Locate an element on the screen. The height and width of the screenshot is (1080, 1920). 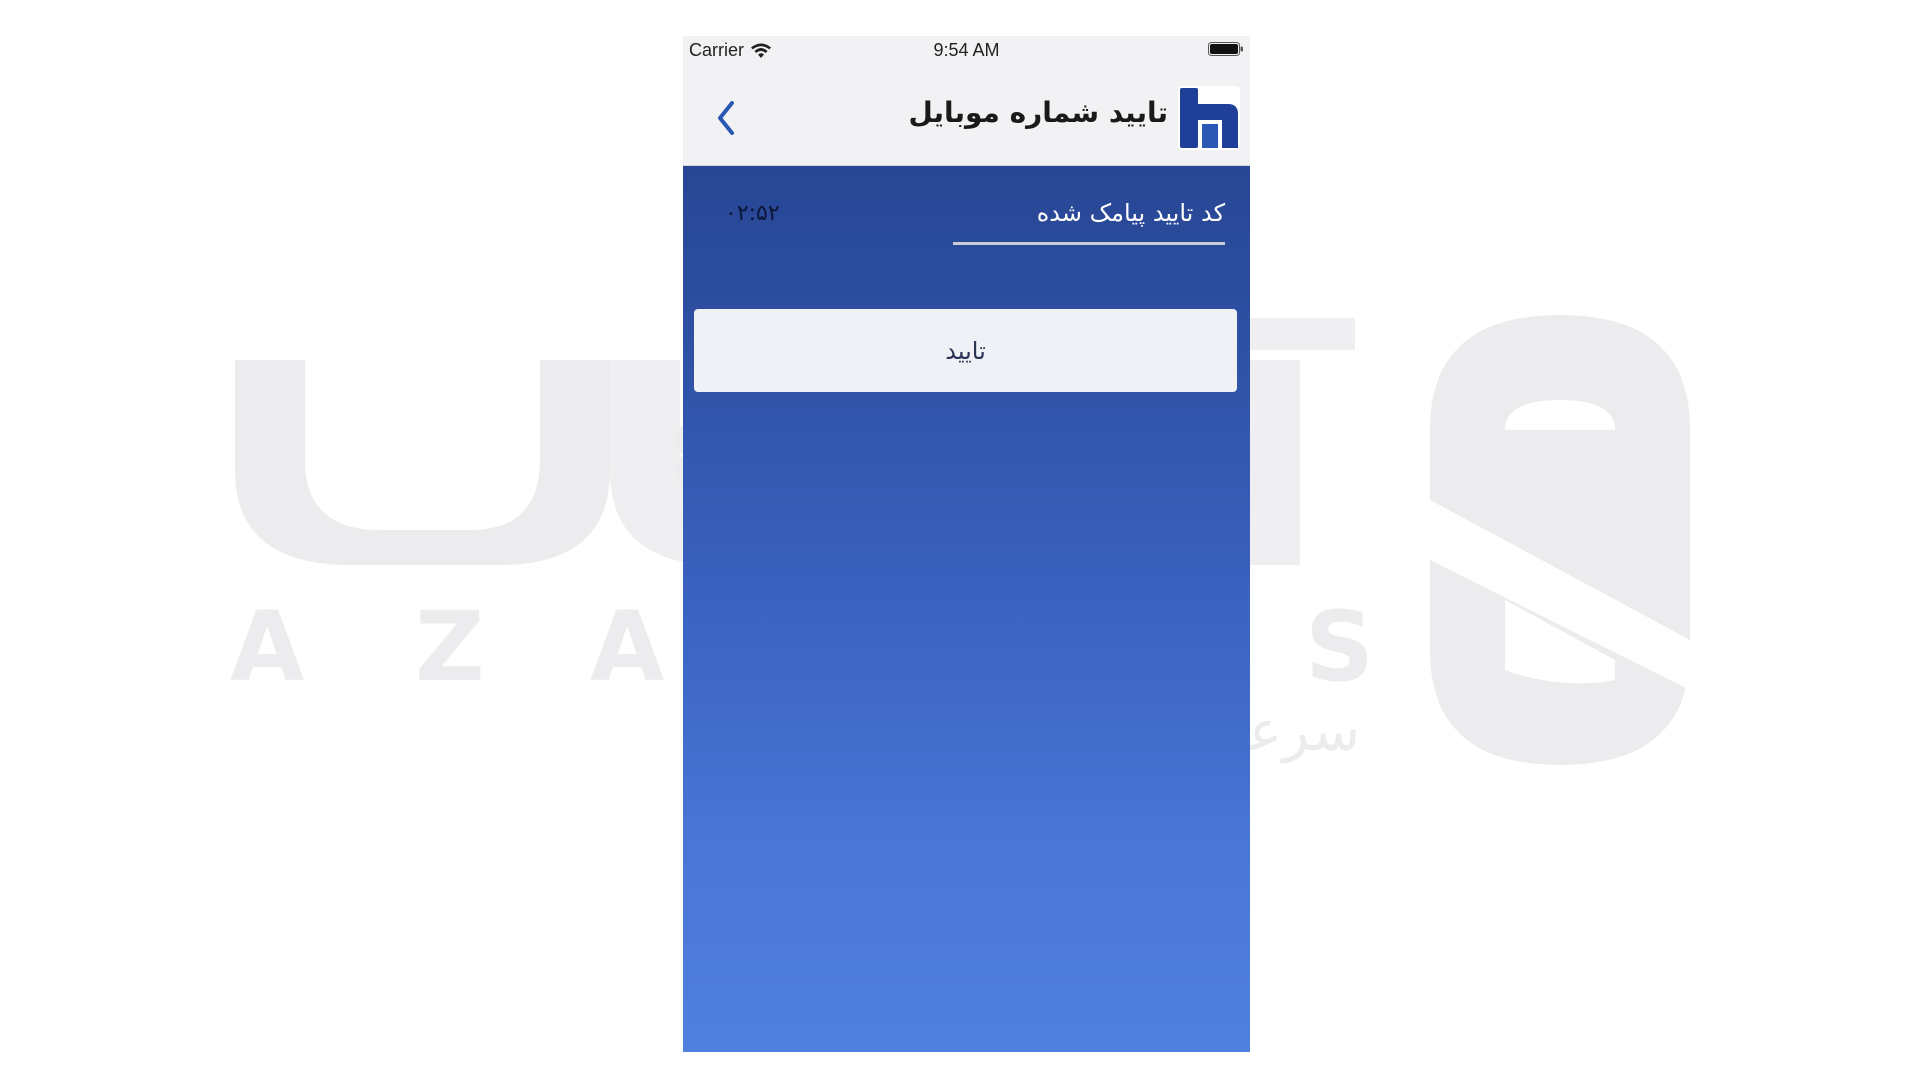
countdown-timer: ۰۲:۵۲ is located at coordinates (752, 213).